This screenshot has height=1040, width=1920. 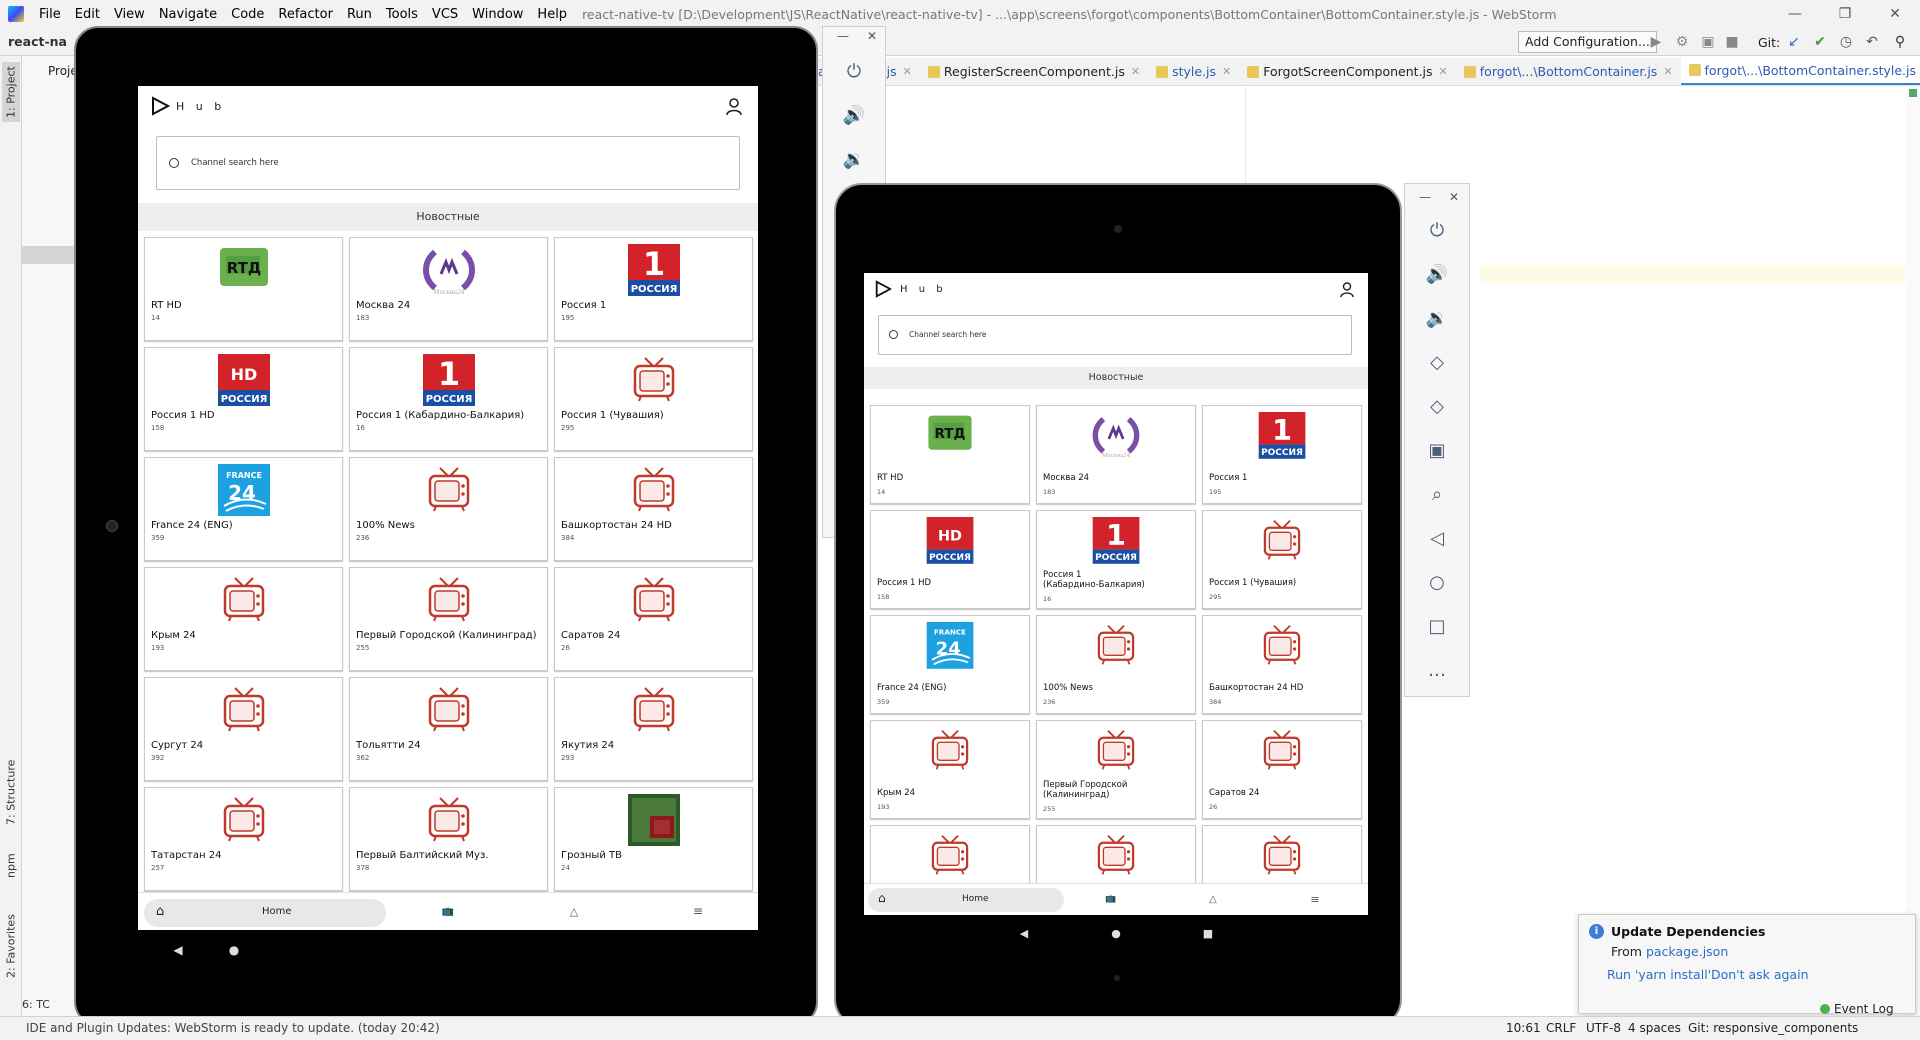 What do you see at coordinates (52, 255) in the screenshot?
I see `selected-tree-row` at bounding box center [52, 255].